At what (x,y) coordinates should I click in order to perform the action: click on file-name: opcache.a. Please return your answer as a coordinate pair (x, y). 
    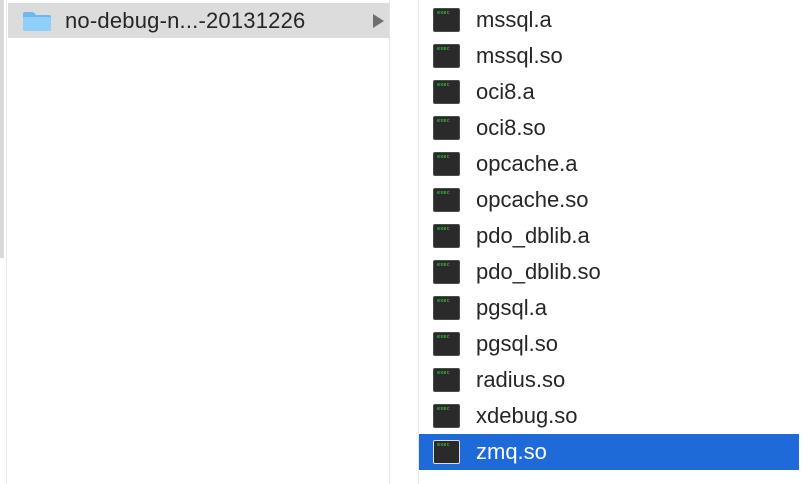
    Looking at the image, I should click on (527, 163).